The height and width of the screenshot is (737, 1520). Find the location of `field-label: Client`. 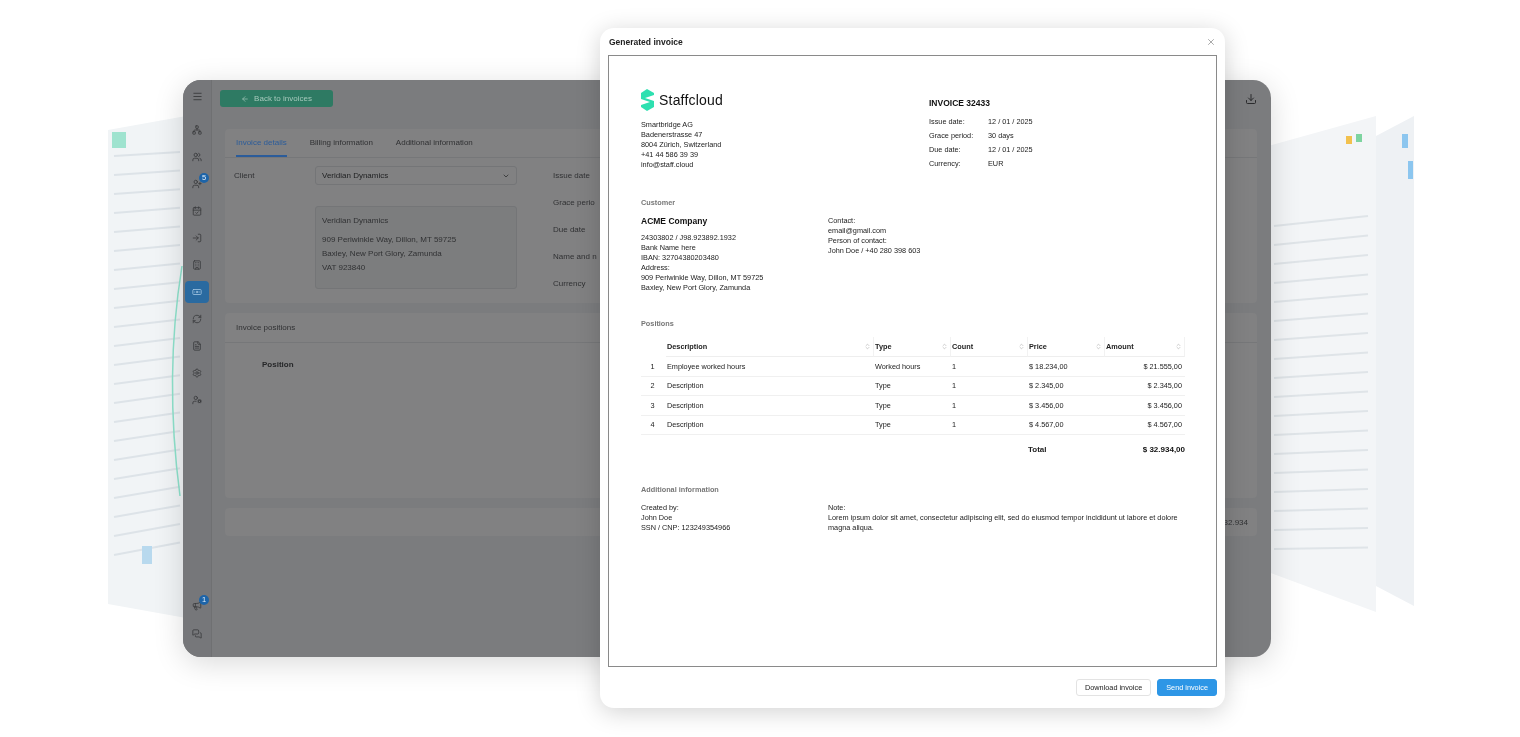

field-label: Client is located at coordinates (245, 176).